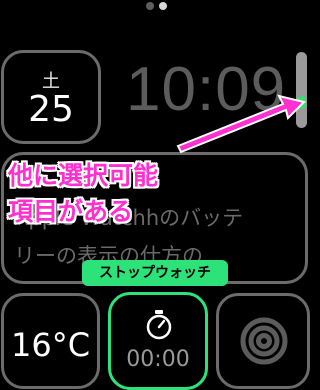 This screenshot has width=320, height=390. What do you see at coordinates (158, 359) in the screenshot?
I see `stopwatch-time: 00:00` at bounding box center [158, 359].